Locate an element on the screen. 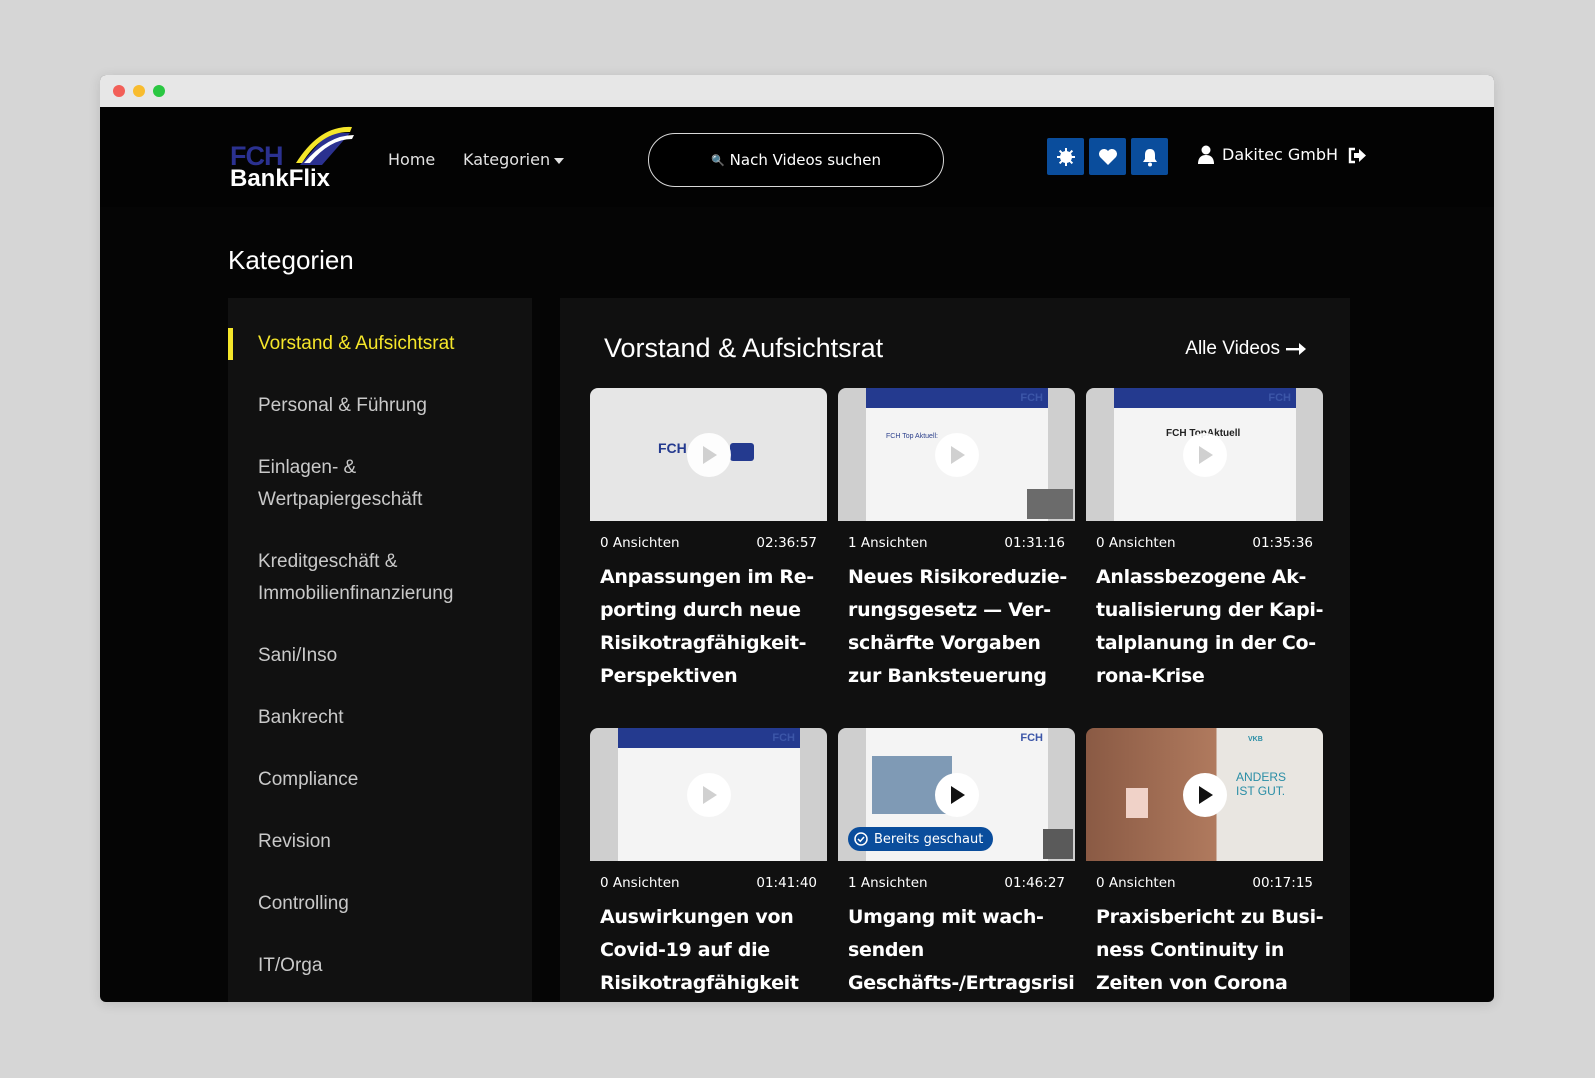 The image size is (1595, 1078). video-title-line: Zeiten von Corona is located at coordinates (1204, 983).